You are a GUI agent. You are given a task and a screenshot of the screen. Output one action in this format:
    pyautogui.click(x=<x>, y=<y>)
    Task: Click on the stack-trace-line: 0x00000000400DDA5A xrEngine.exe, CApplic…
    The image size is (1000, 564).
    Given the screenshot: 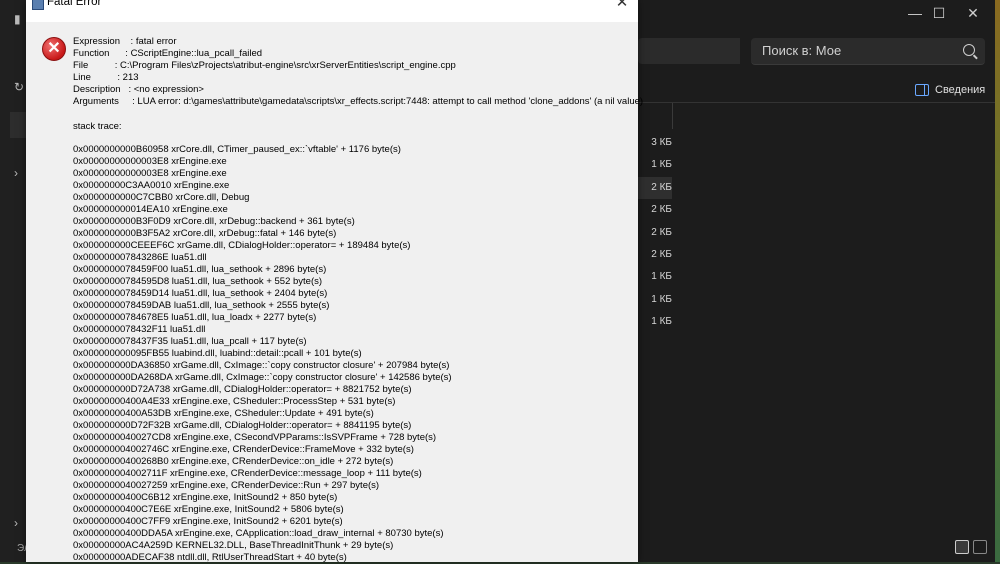 What is the action you would take?
    pyautogui.click(x=258, y=533)
    